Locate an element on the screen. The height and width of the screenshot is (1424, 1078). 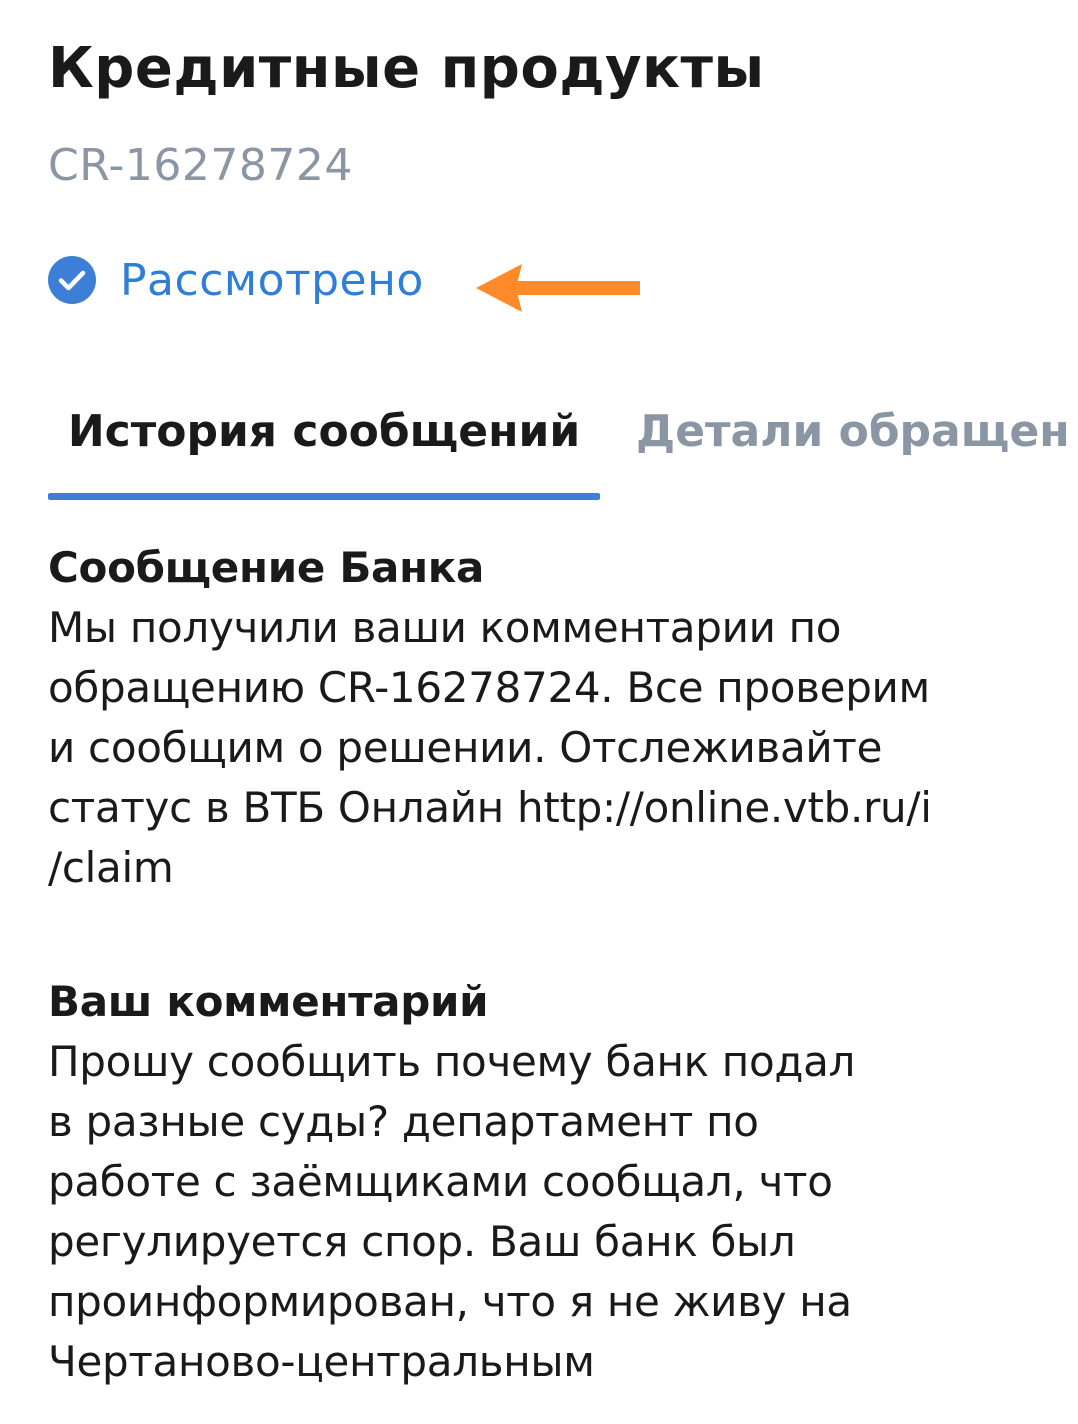
tab-message-history: История сообщений is located at coordinates (324, 446).